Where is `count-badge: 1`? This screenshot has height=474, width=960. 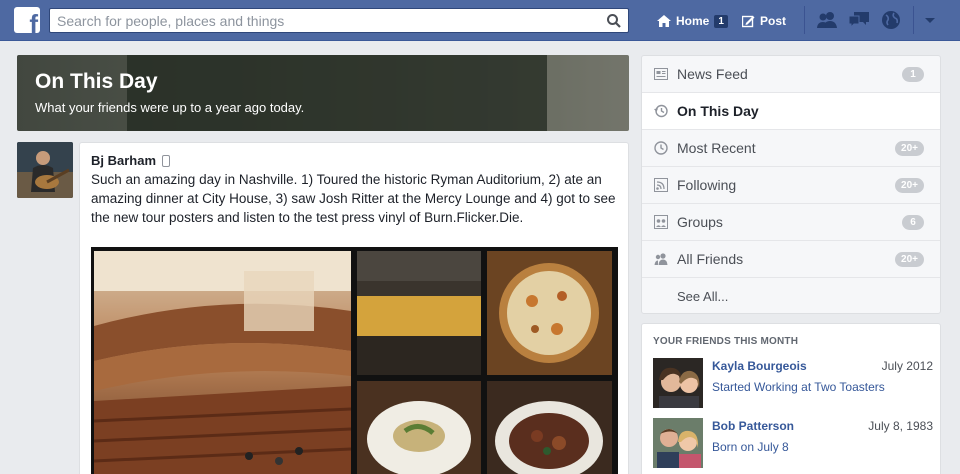
count-badge: 1 is located at coordinates (913, 74).